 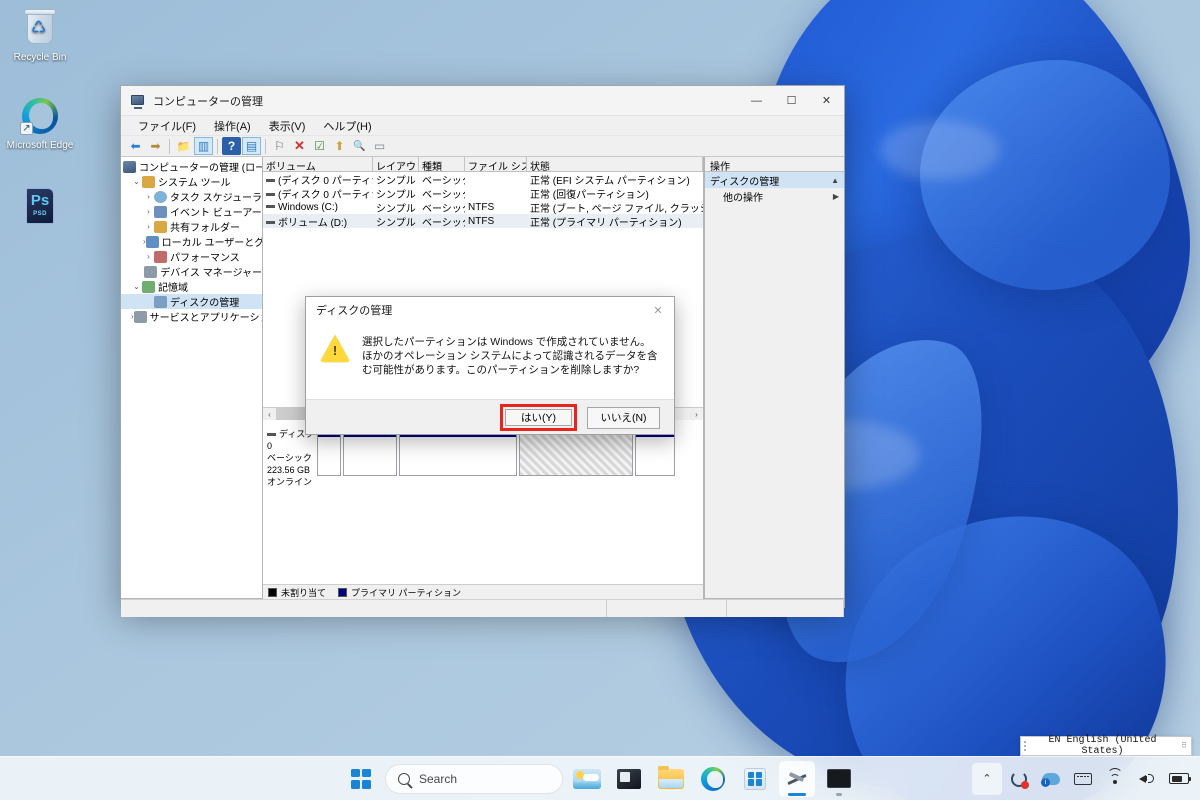 I want to click on dialog-titlebar: ディスクの管理 ✕, so click(x=490, y=310).